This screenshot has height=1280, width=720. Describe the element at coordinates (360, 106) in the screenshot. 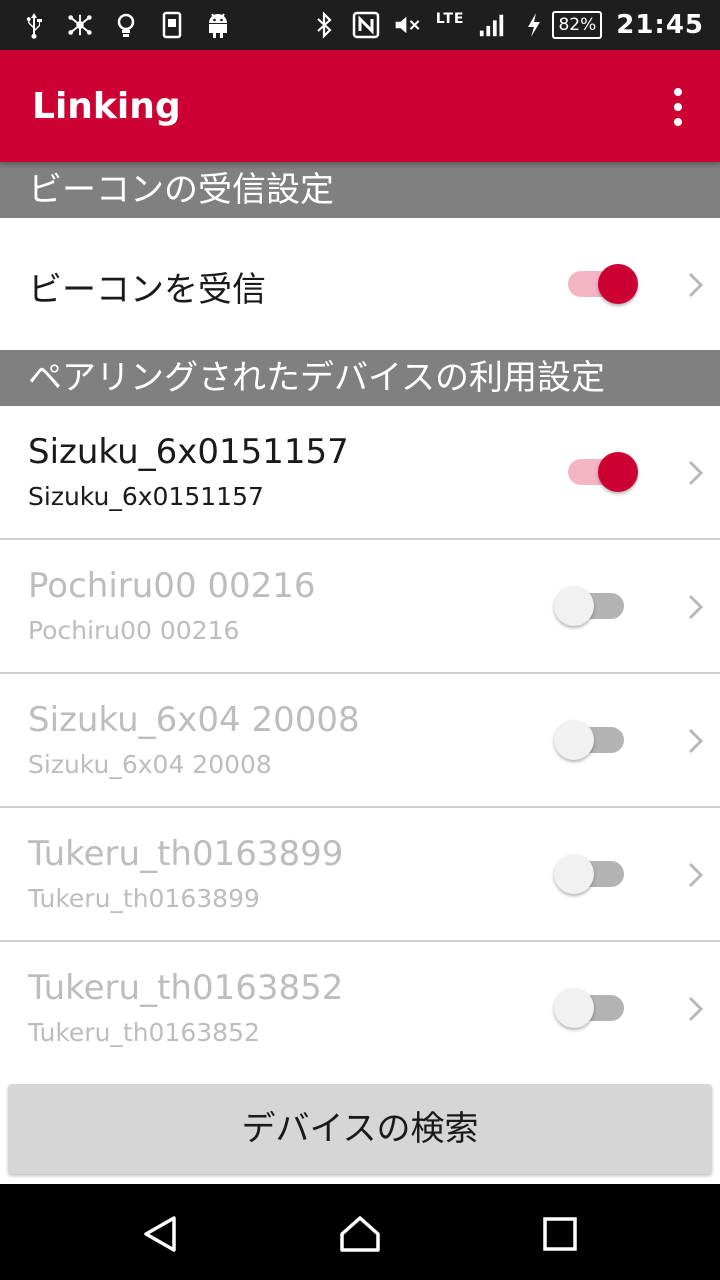

I see `app-bar: Linking` at that location.